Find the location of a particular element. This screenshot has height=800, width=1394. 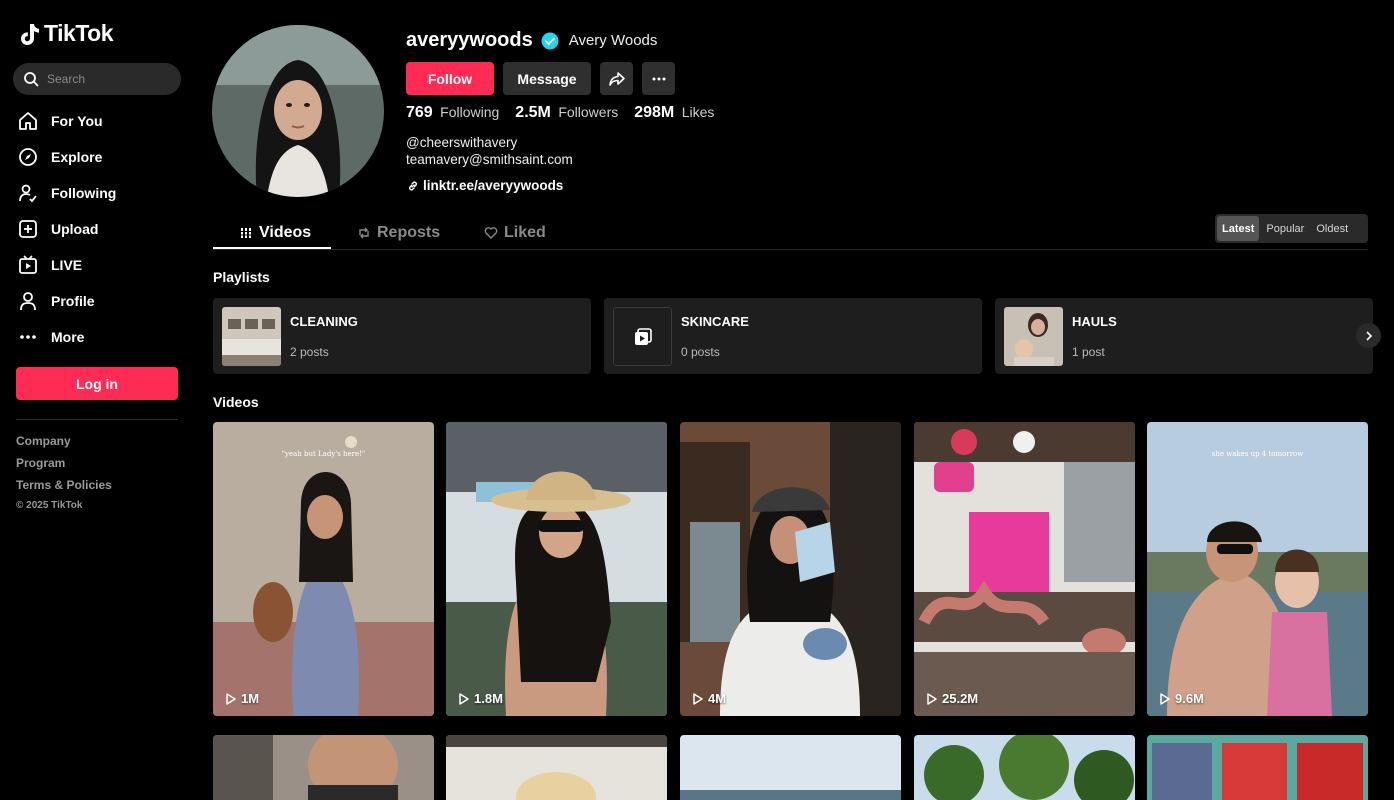

avatar-photo is located at coordinates (298, 111).